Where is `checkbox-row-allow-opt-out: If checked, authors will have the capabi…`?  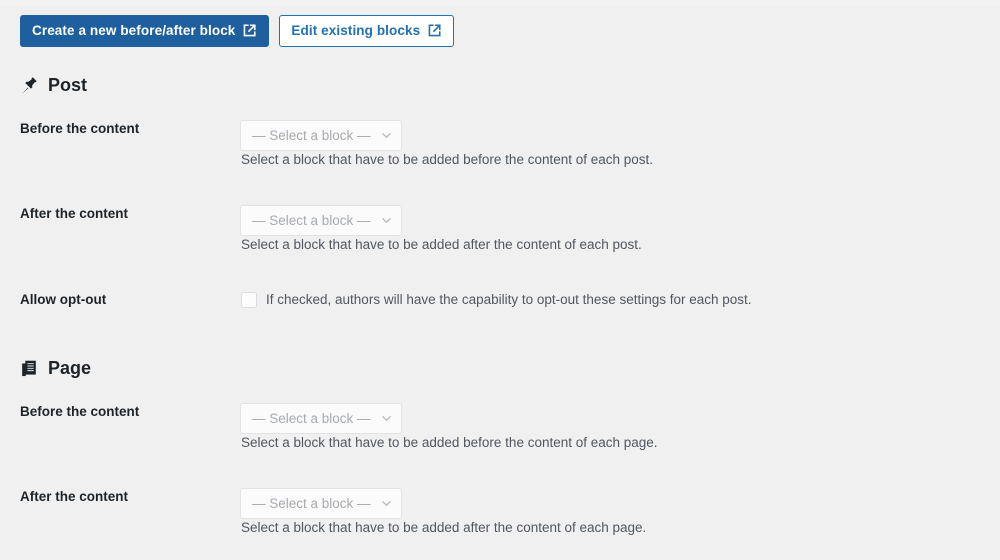 checkbox-row-allow-opt-out: If checked, authors will have the capabi… is located at coordinates (496, 300).